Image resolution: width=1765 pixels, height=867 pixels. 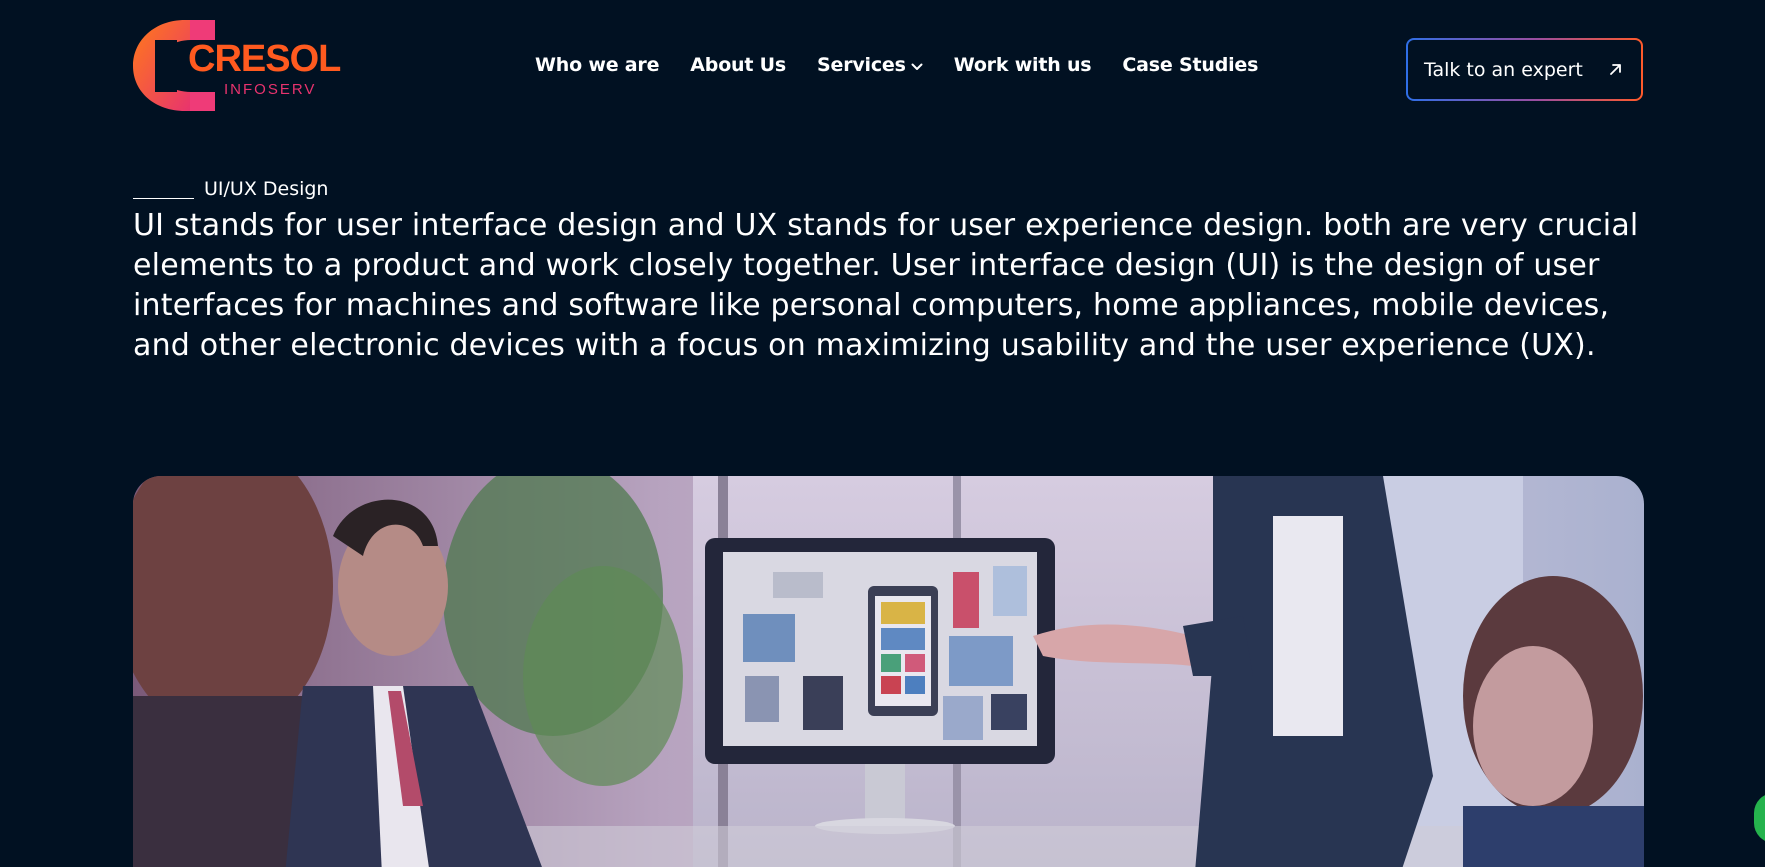 What do you see at coordinates (1503, 69) in the screenshot?
I see `talk-to-expert-label: Talk to an expert` at bounding box center [1503, 69].